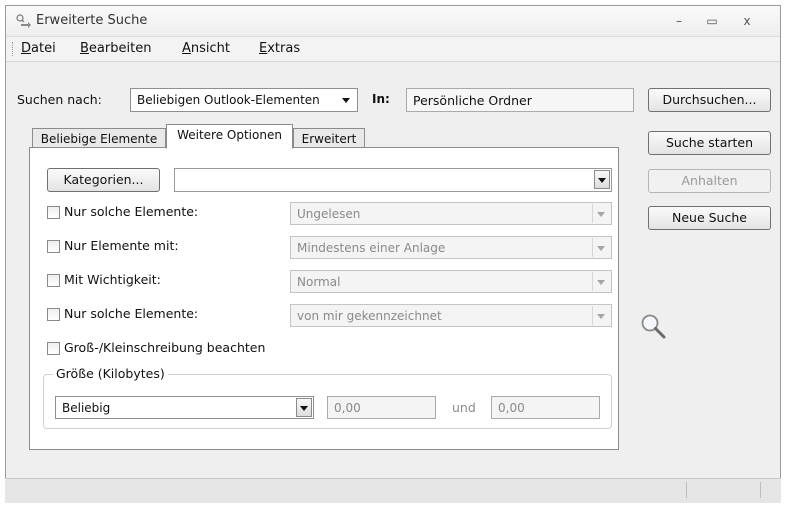 The width and height of the screenshot is (786, 508). Describe the element at coordinates (53, 212) in the screenshot. I see `only-items-checkbox` at that location.